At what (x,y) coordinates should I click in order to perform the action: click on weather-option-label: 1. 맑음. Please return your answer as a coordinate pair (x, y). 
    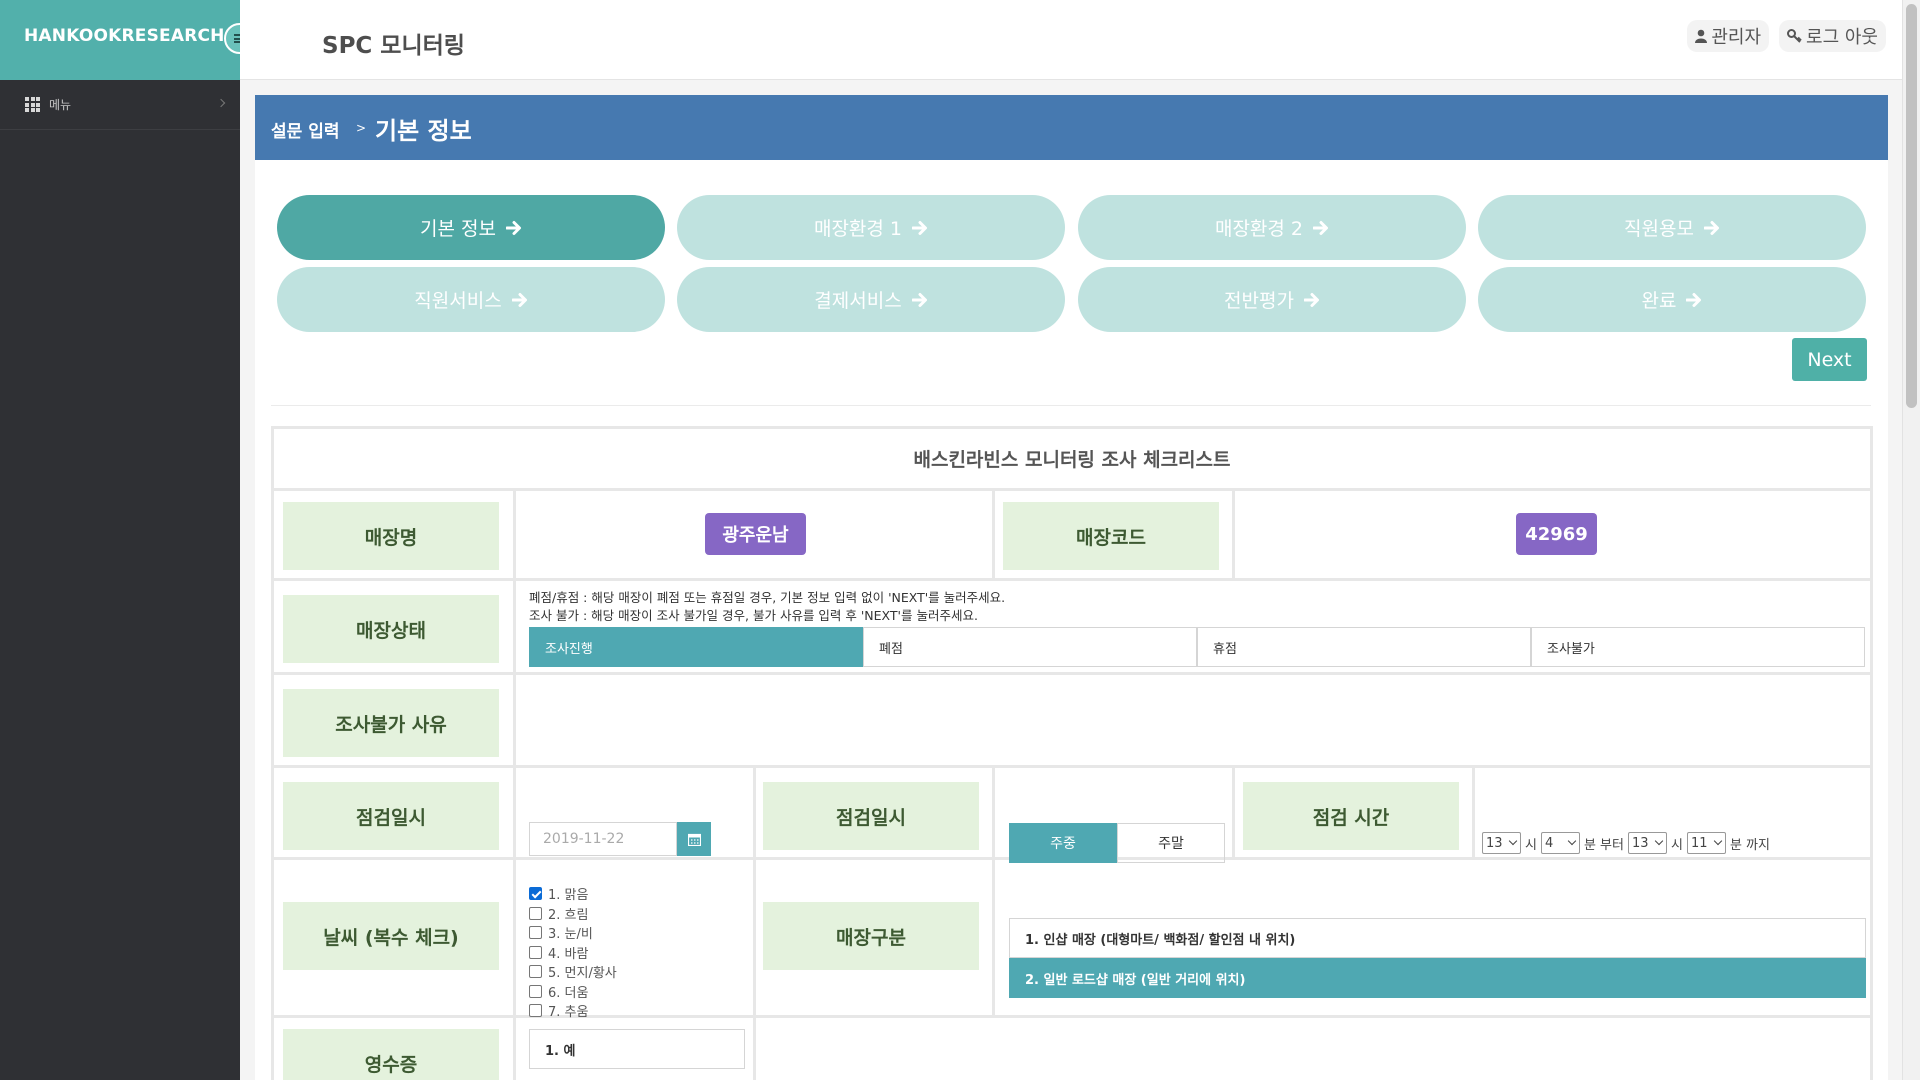
    Looking at the image, I should click on (568, 896).